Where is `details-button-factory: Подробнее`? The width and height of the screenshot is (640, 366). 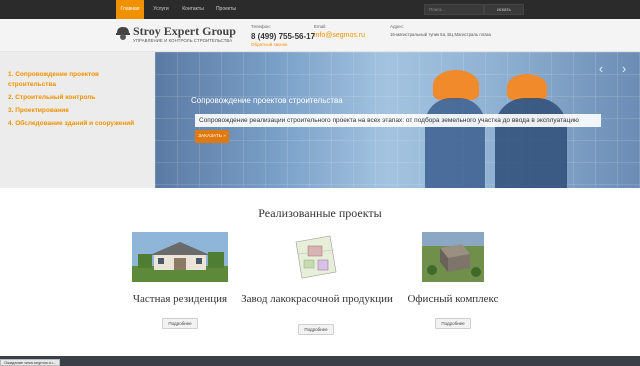
details-button-factory: Подробнее is located at coordinates (316, 329).